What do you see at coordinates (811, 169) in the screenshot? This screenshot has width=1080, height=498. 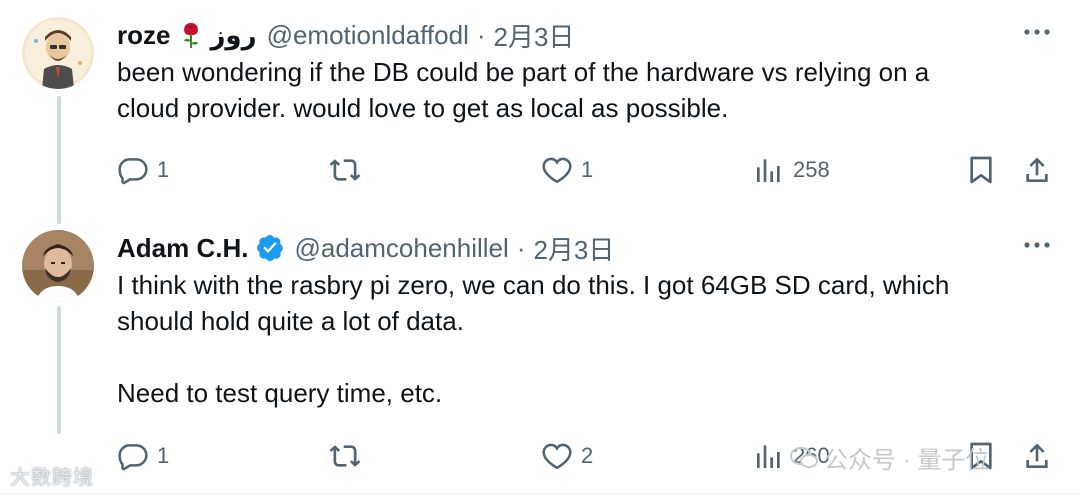 I see `view-count: 258` at bounding box center [811, 169].